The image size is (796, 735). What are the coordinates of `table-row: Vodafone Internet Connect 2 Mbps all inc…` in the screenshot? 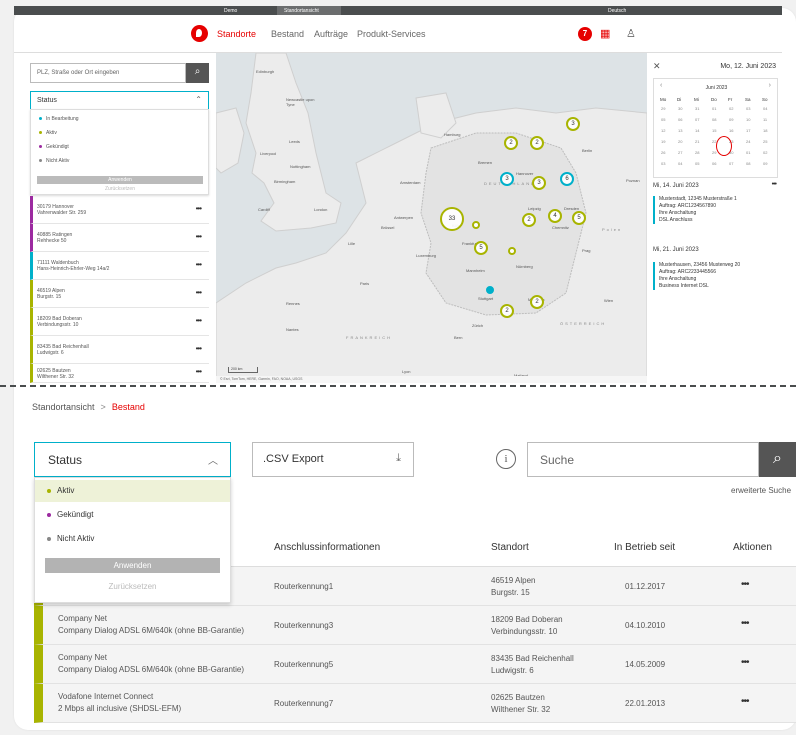 It's located at (415, 703).